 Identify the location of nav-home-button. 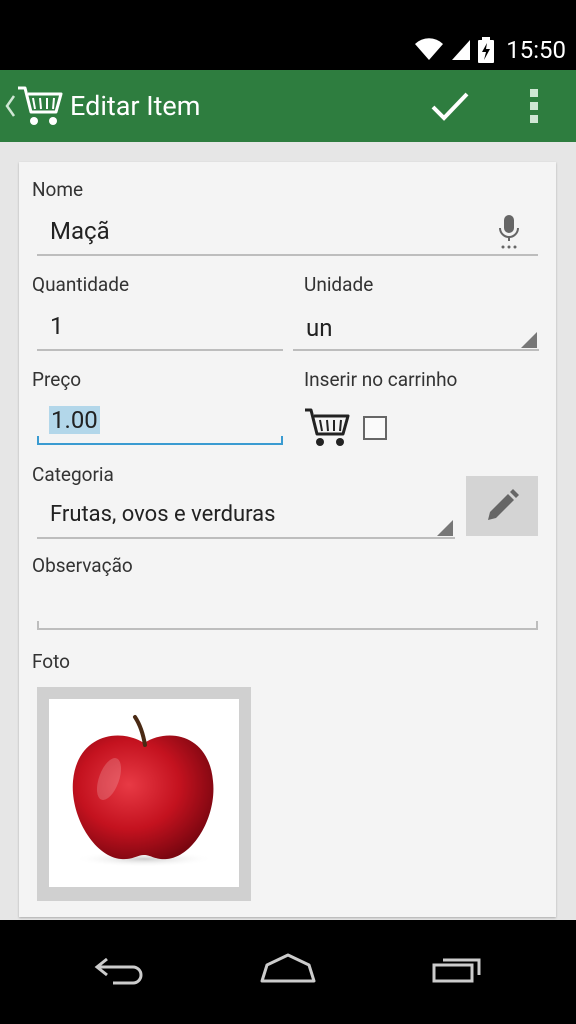
(288, 968).